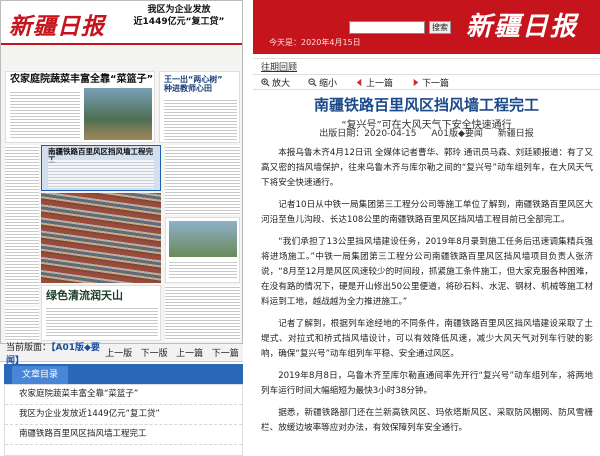 This screenshot has height=456, width=600. I want to click on toc-item: 我区为企业发放近1449亿元“复工贷”, so click(123, 415).